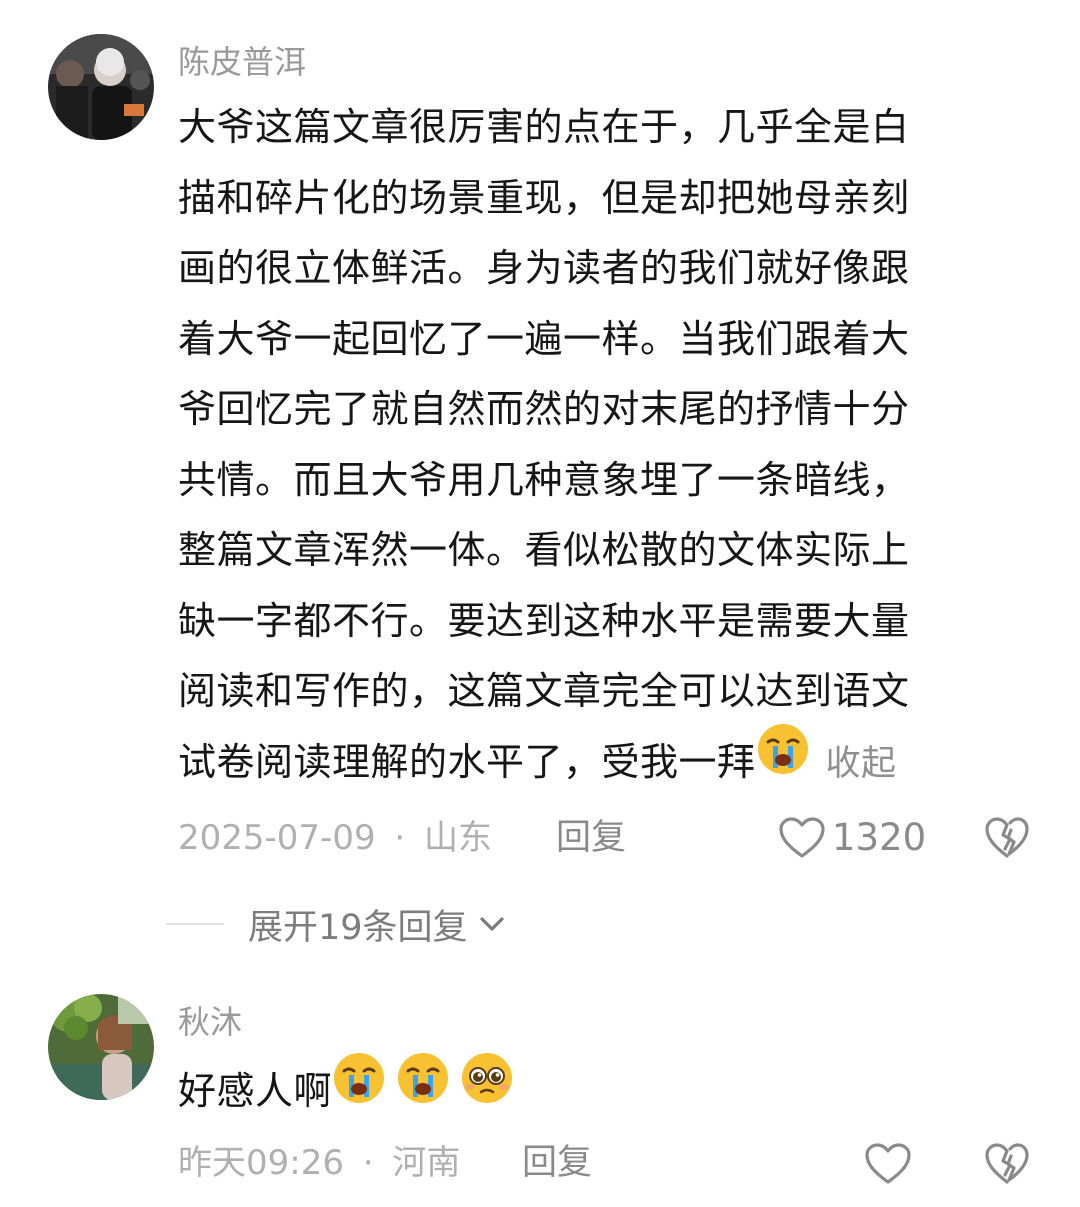 The width and height of the screenshot is (1080, 1207). What do you see at coordinates (210, 1022) in the screenshot?
I see `username: 秋沐` at bounding box center [210, 1022].